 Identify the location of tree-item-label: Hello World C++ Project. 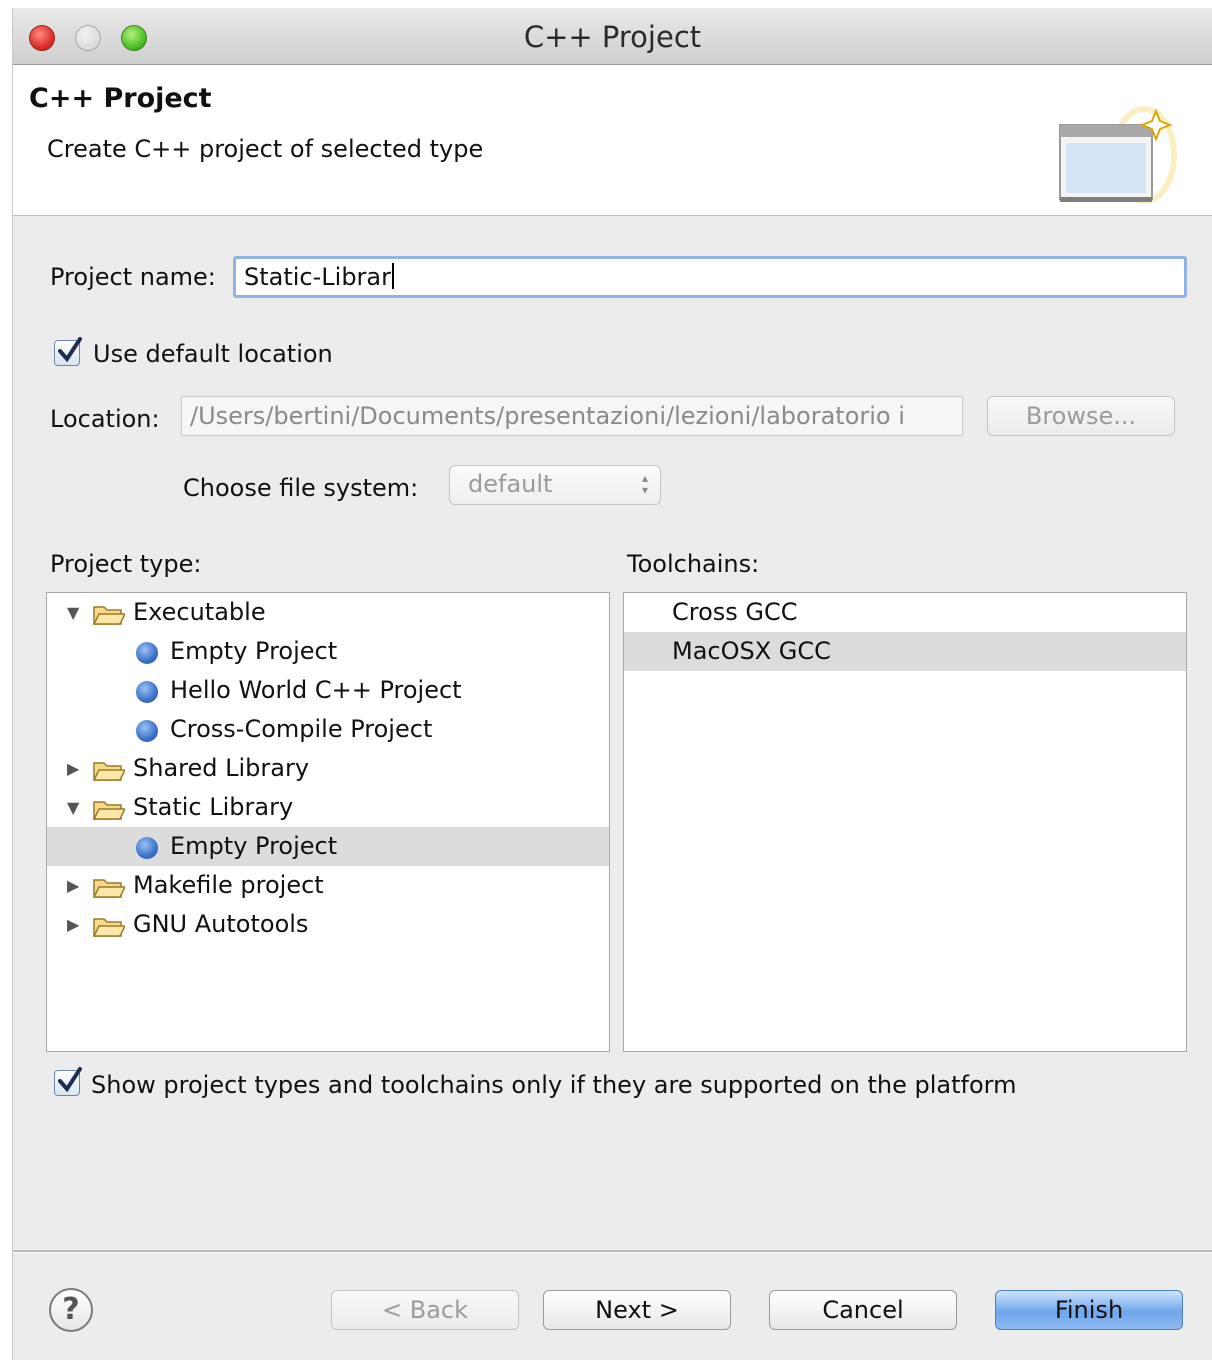
(316, 690).